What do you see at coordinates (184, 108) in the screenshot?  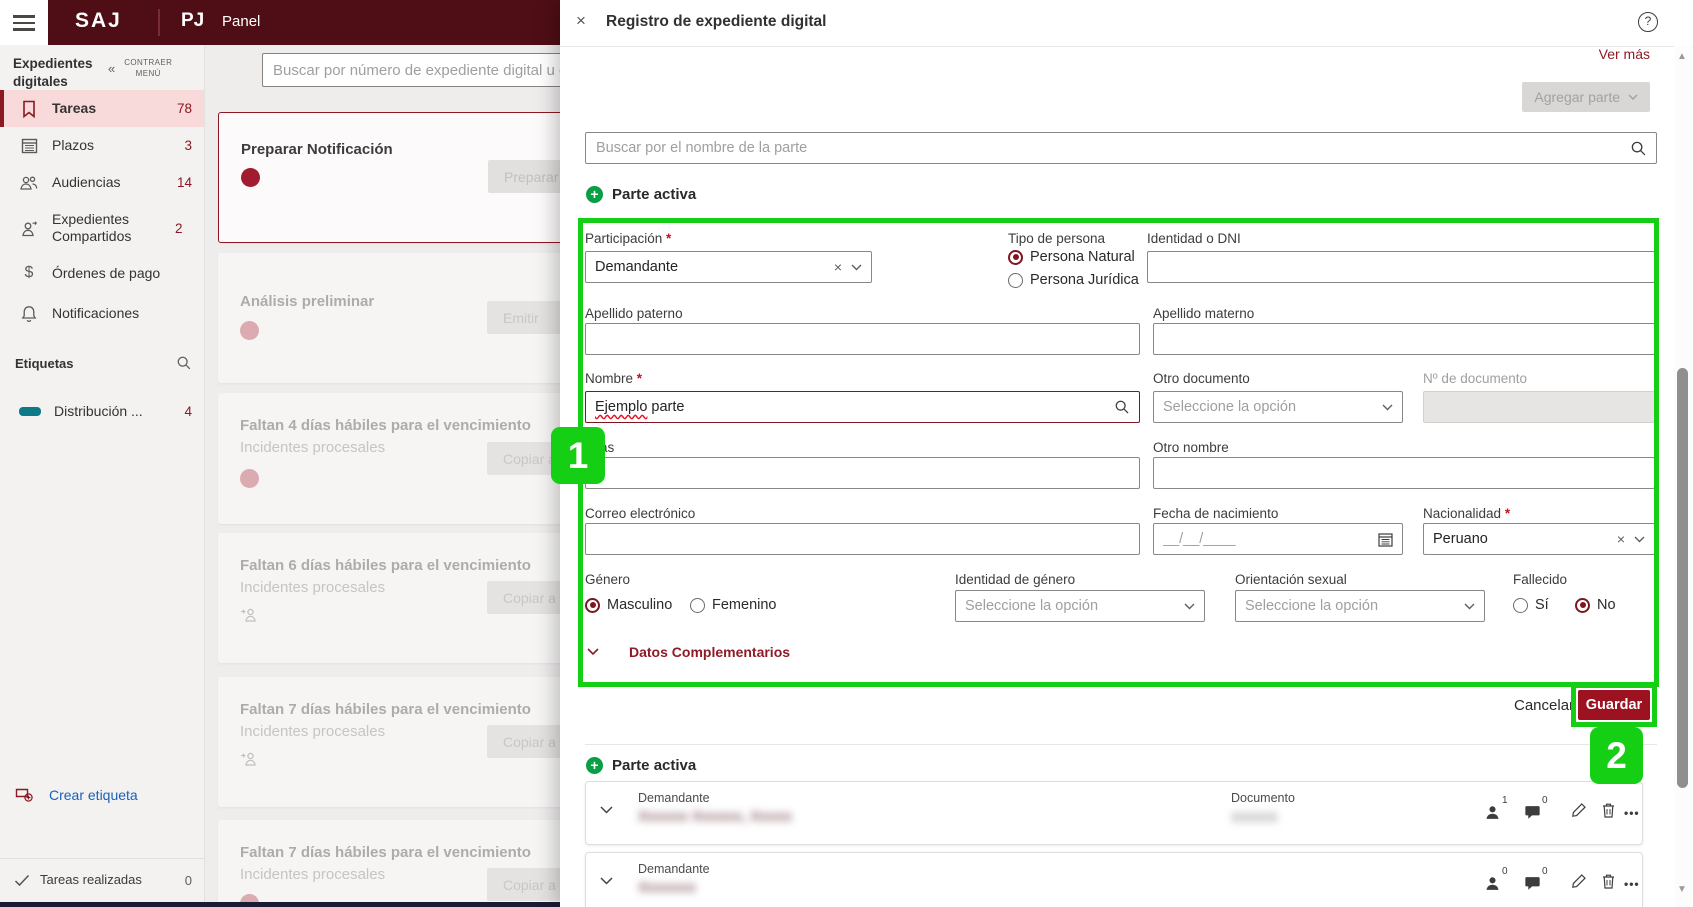 I see `count-badge: 78` at bounding box center [184, 108].